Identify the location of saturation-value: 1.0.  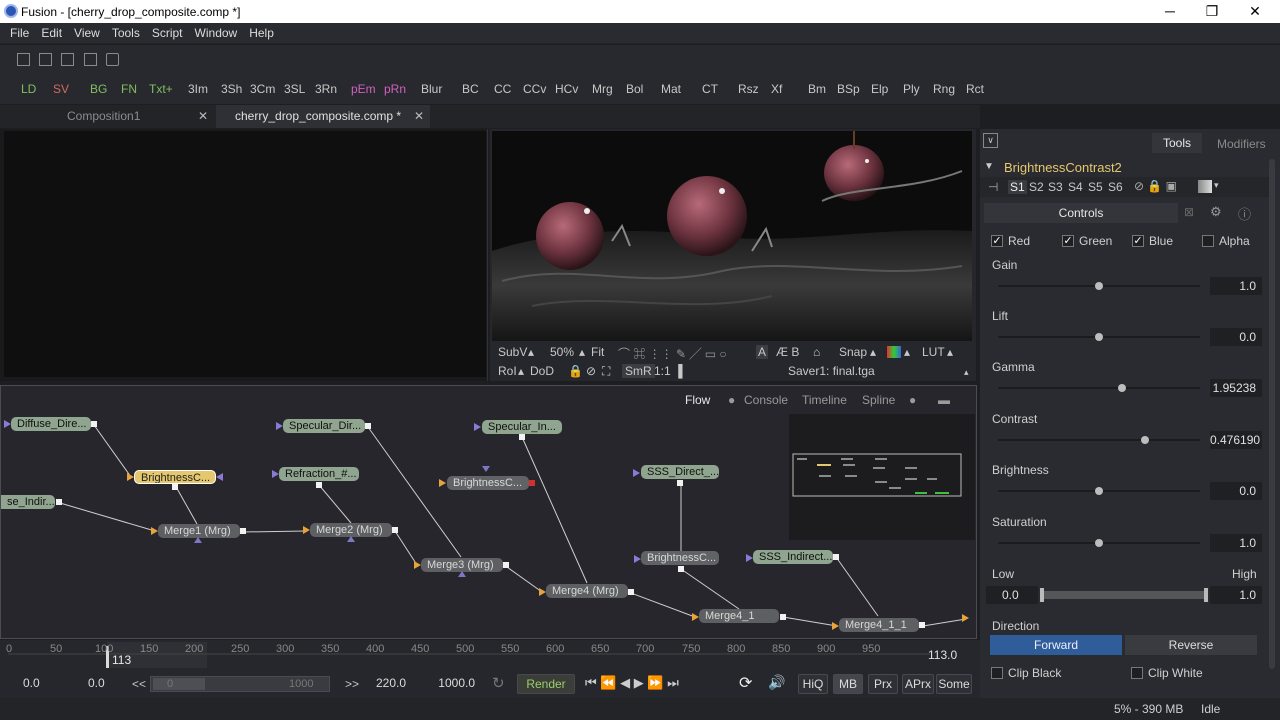
(1236, 543).